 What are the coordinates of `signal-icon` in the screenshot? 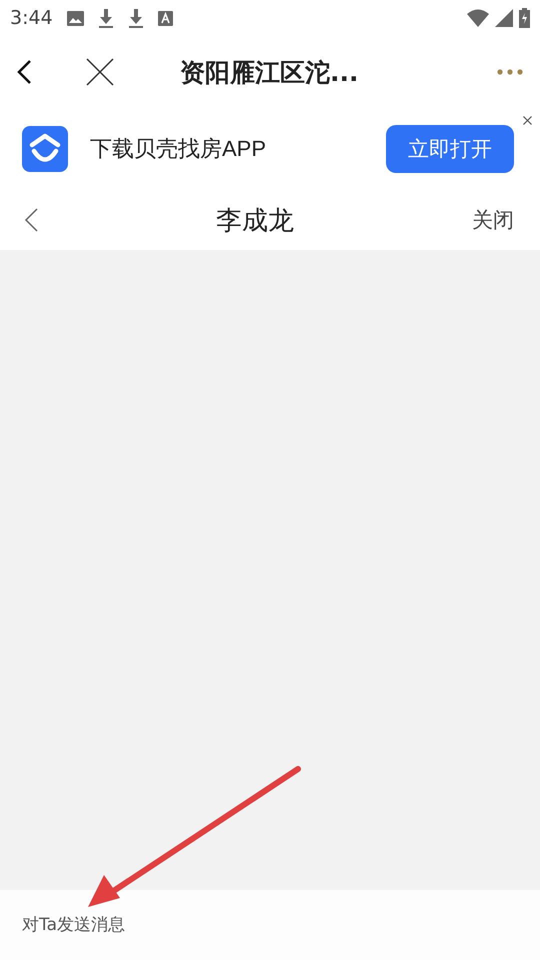 It's located at (504, 18).